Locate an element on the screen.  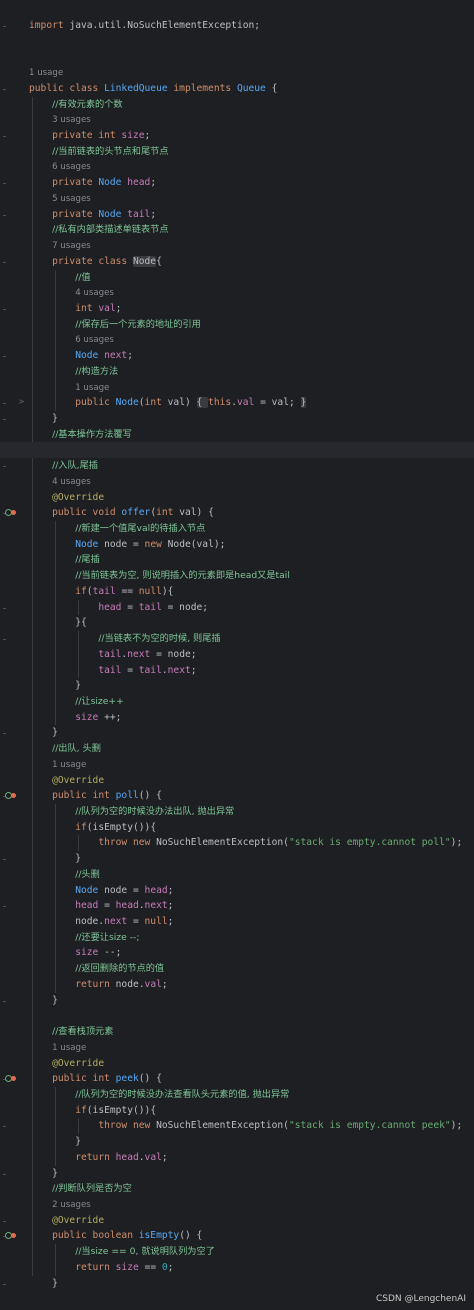
token-kw: private class is located at coordinates (92, 261).